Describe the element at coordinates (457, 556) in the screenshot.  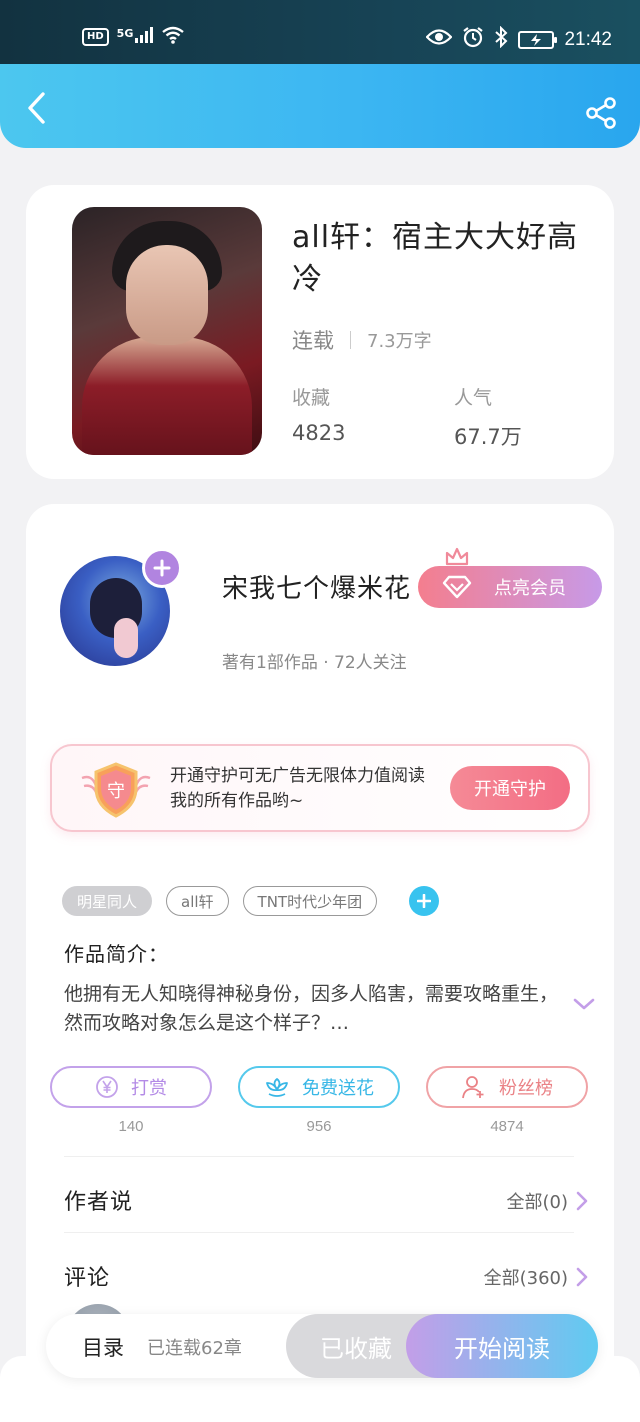
I see `crown-icon` at that location.